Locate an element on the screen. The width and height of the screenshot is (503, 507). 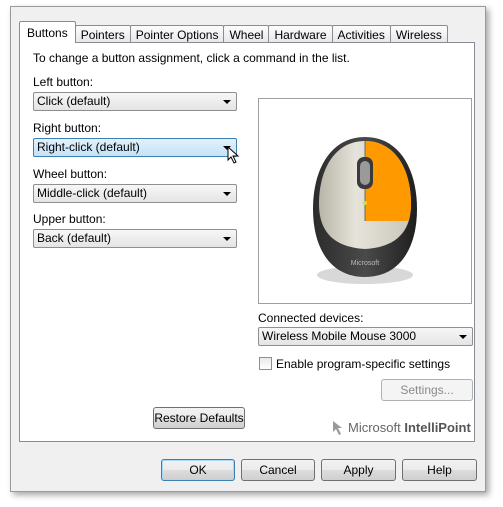
tab-pointers: Pointers is located at coordinates (102, 34).